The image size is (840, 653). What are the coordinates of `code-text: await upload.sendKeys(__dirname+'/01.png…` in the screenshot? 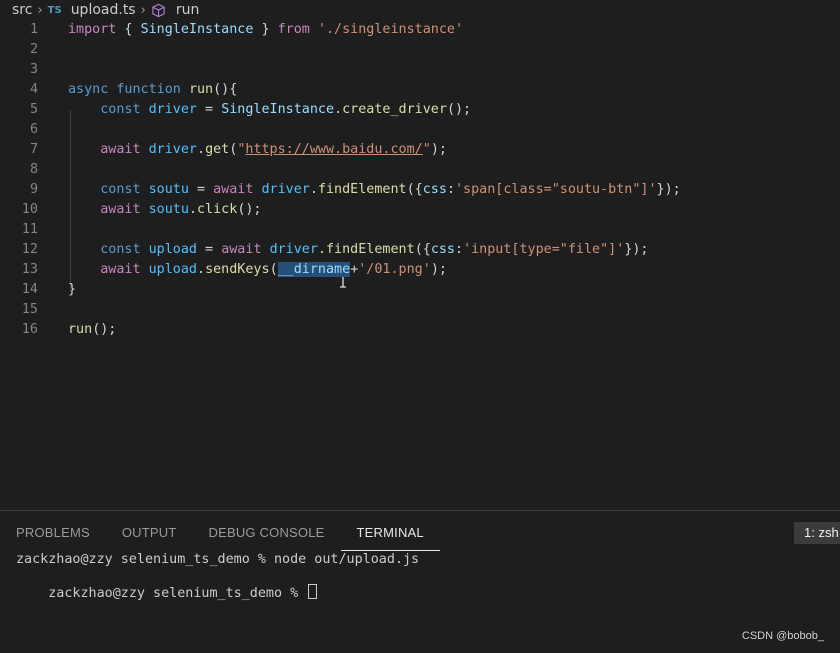 It's located at (257, 270).